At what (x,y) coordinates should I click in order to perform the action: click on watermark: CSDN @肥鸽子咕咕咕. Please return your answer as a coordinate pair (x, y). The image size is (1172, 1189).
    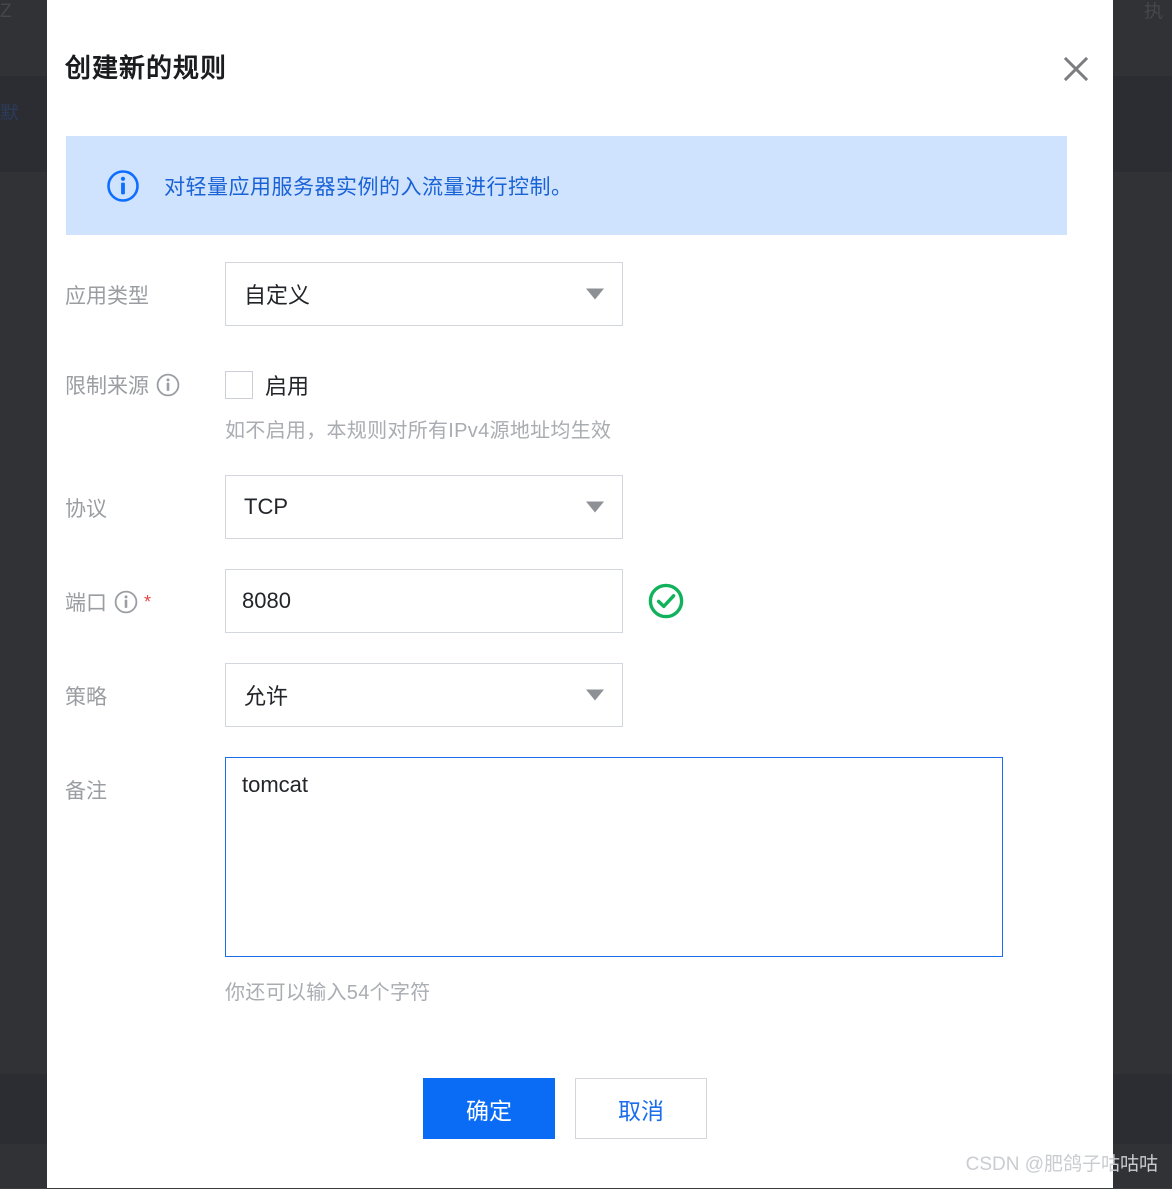
    Looking at the image, I should click on (1062, 1162).